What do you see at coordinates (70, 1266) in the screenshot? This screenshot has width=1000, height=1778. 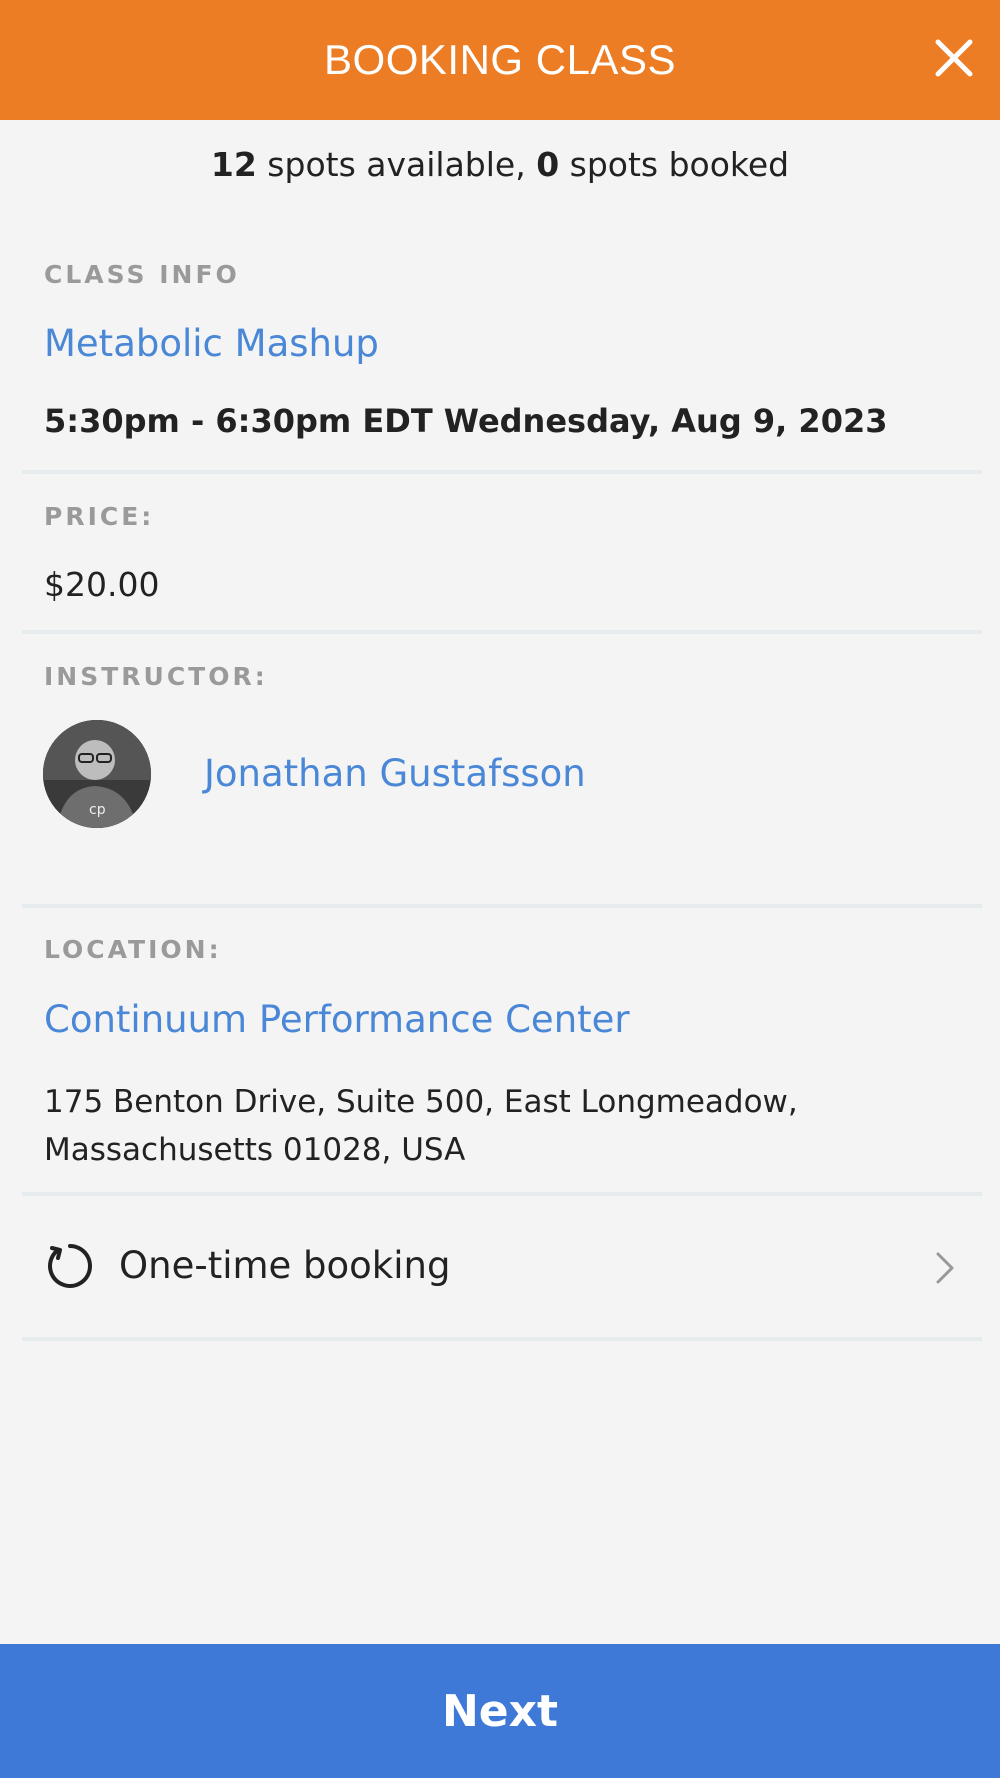 I see `refresh-icon` at bounding box center [70, 1266].